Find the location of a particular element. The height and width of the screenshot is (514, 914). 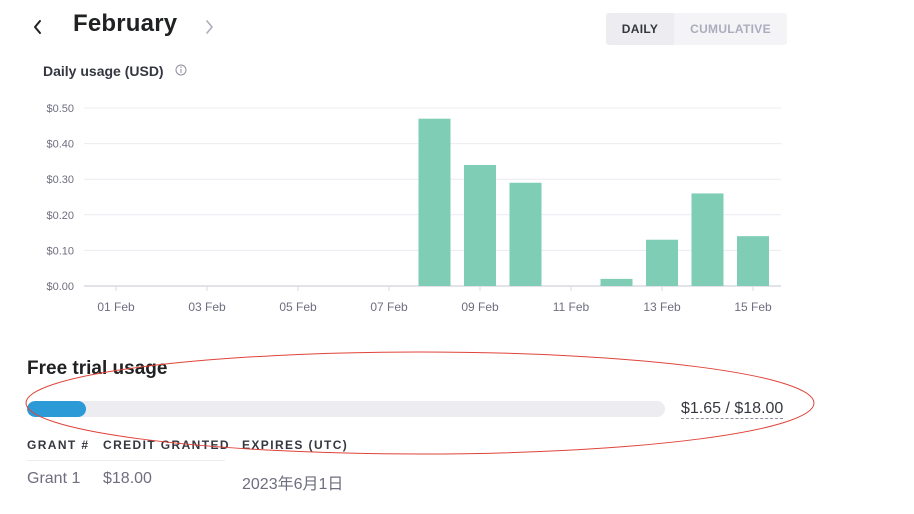

x-tick-label: 05 Feb is located at coordinates (298, 307).